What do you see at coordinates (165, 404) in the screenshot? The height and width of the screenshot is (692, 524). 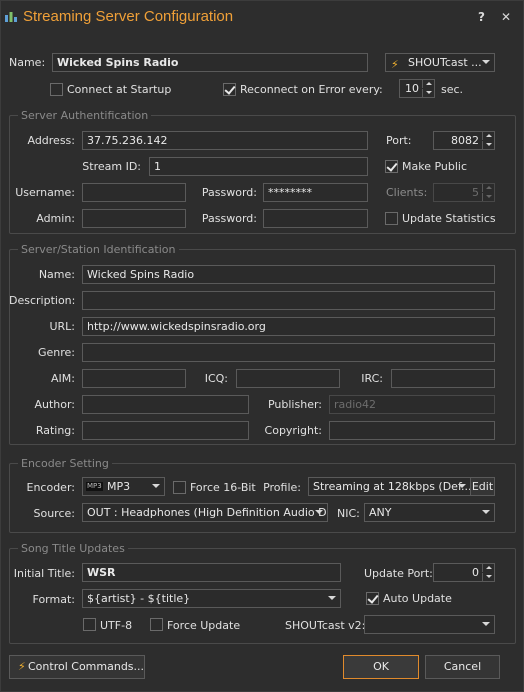 I see `author-field` at bounding box center [165, 404].